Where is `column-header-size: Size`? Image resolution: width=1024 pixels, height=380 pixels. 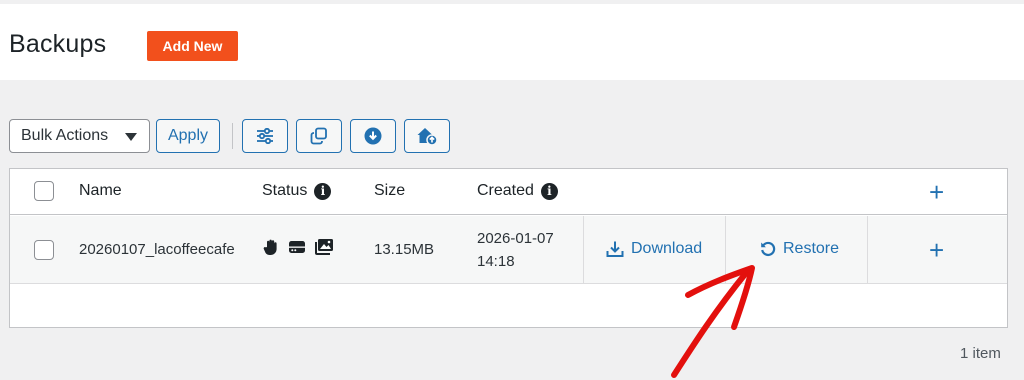 column-header-size: Size is located at coordinates (389, 191).